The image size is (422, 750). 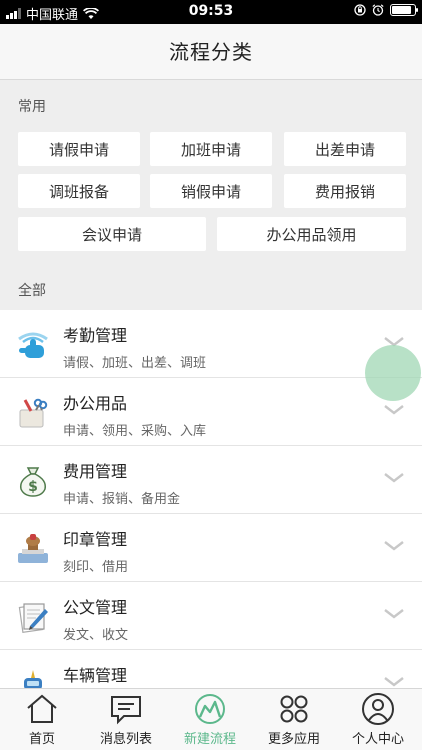 What do you see at coordinates (393, 373) in the screenshot?
I see `floating-action-dot` at bounding box center [393, 373].